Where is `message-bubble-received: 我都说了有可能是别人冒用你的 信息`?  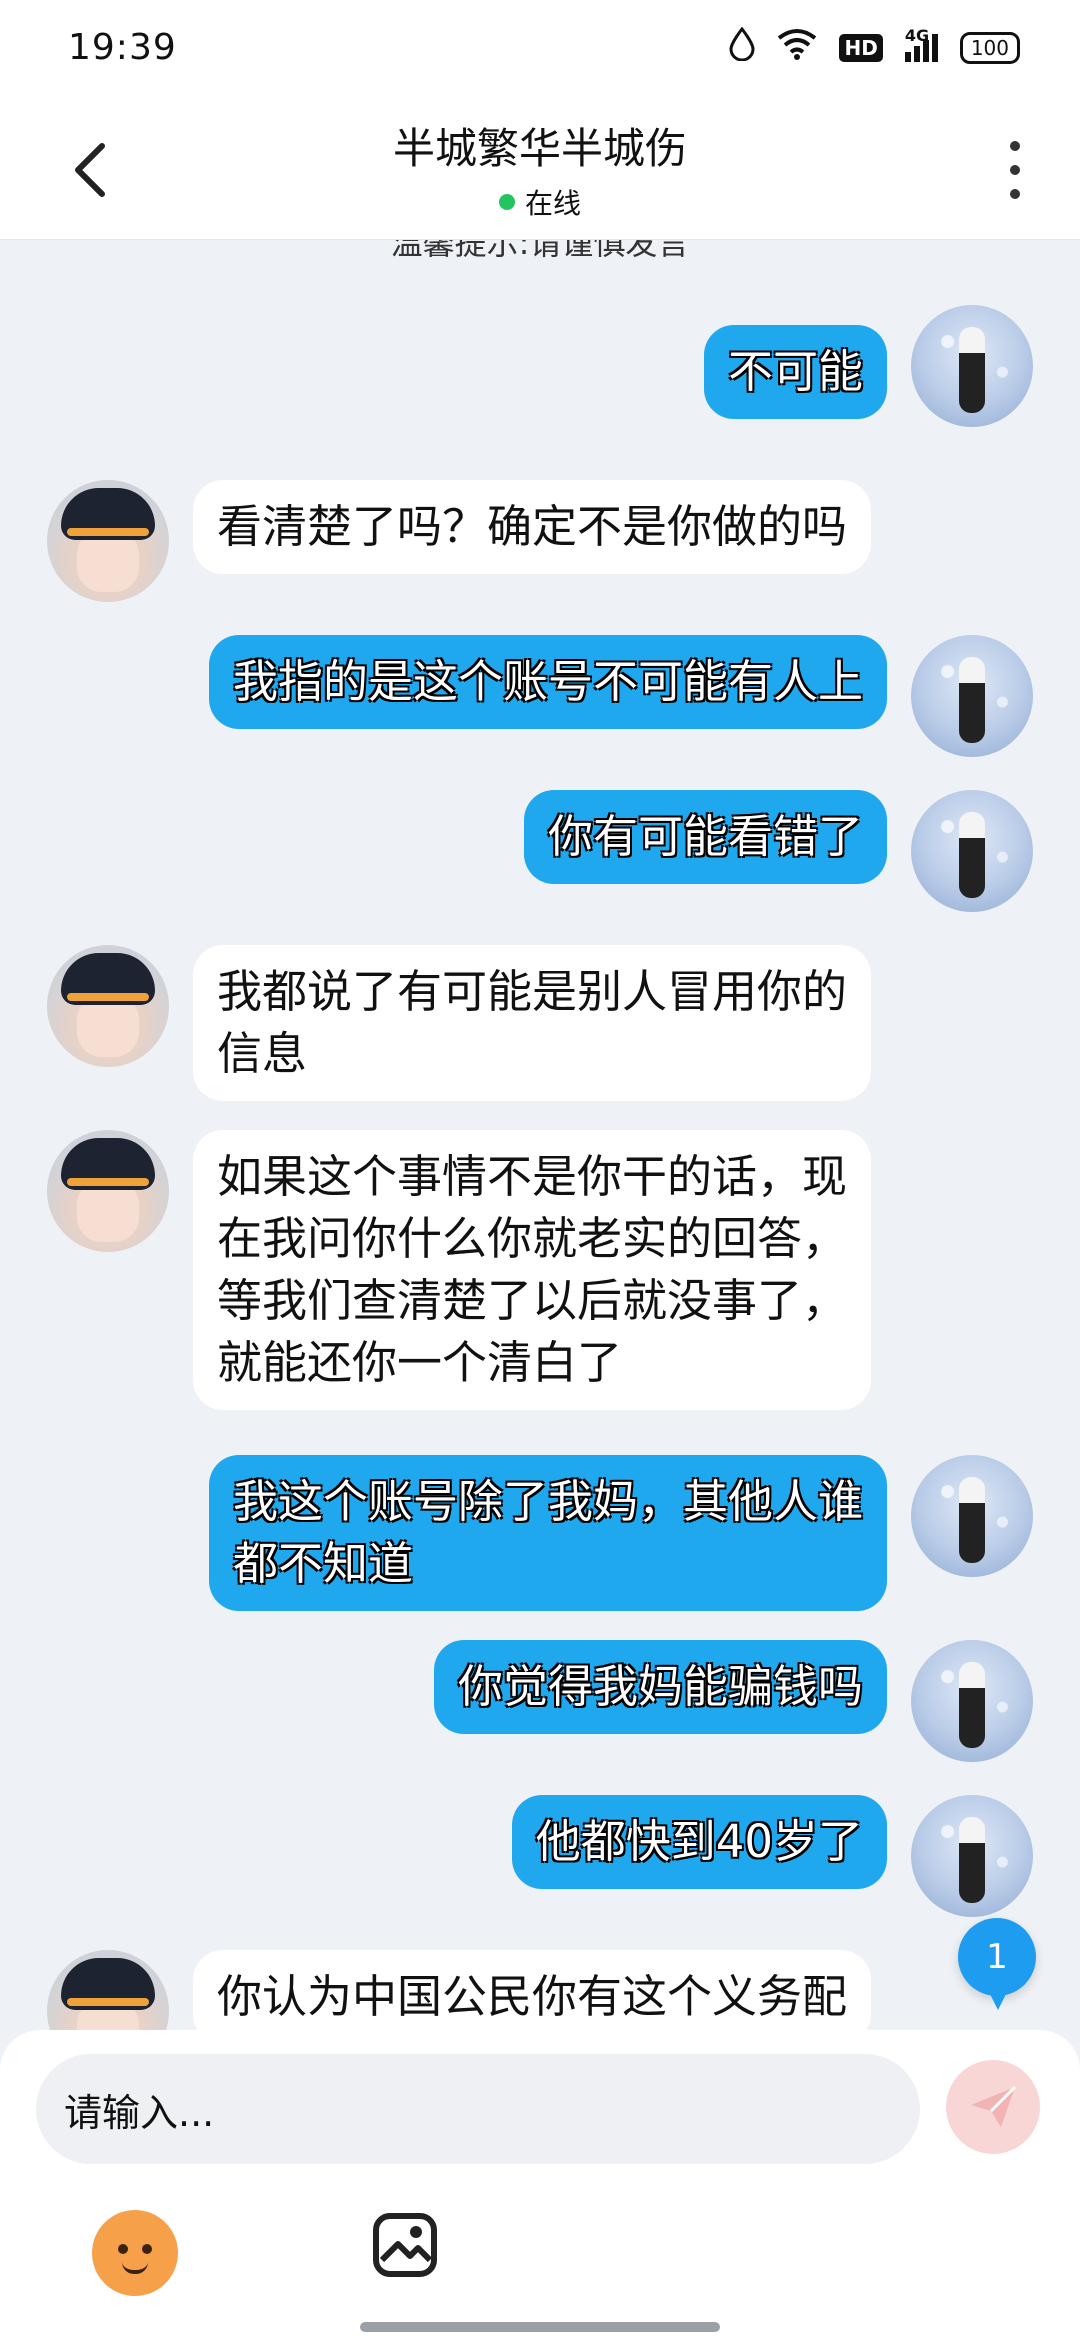
message-bubble-received: 我都说了有可能是别人冒用你的 信息 is located at coordinates (532, 1023).